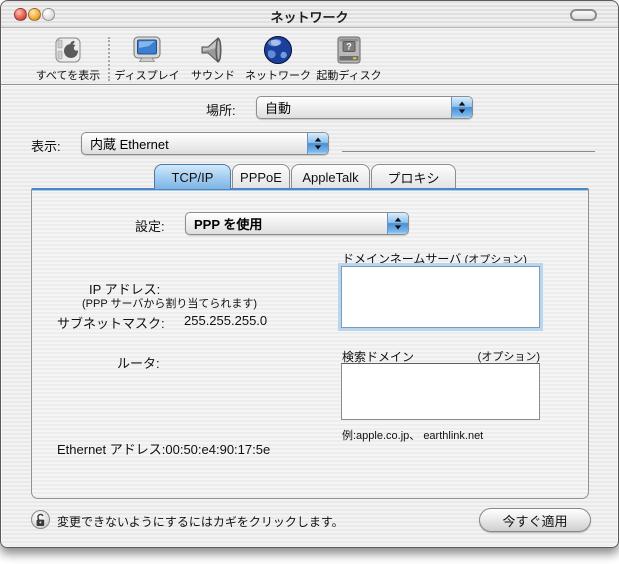  Describe the element at coordinates (218, 449) in the screenshot. I see `ethernet-address-value: 00:50:e4:90:17:5e` at that location.